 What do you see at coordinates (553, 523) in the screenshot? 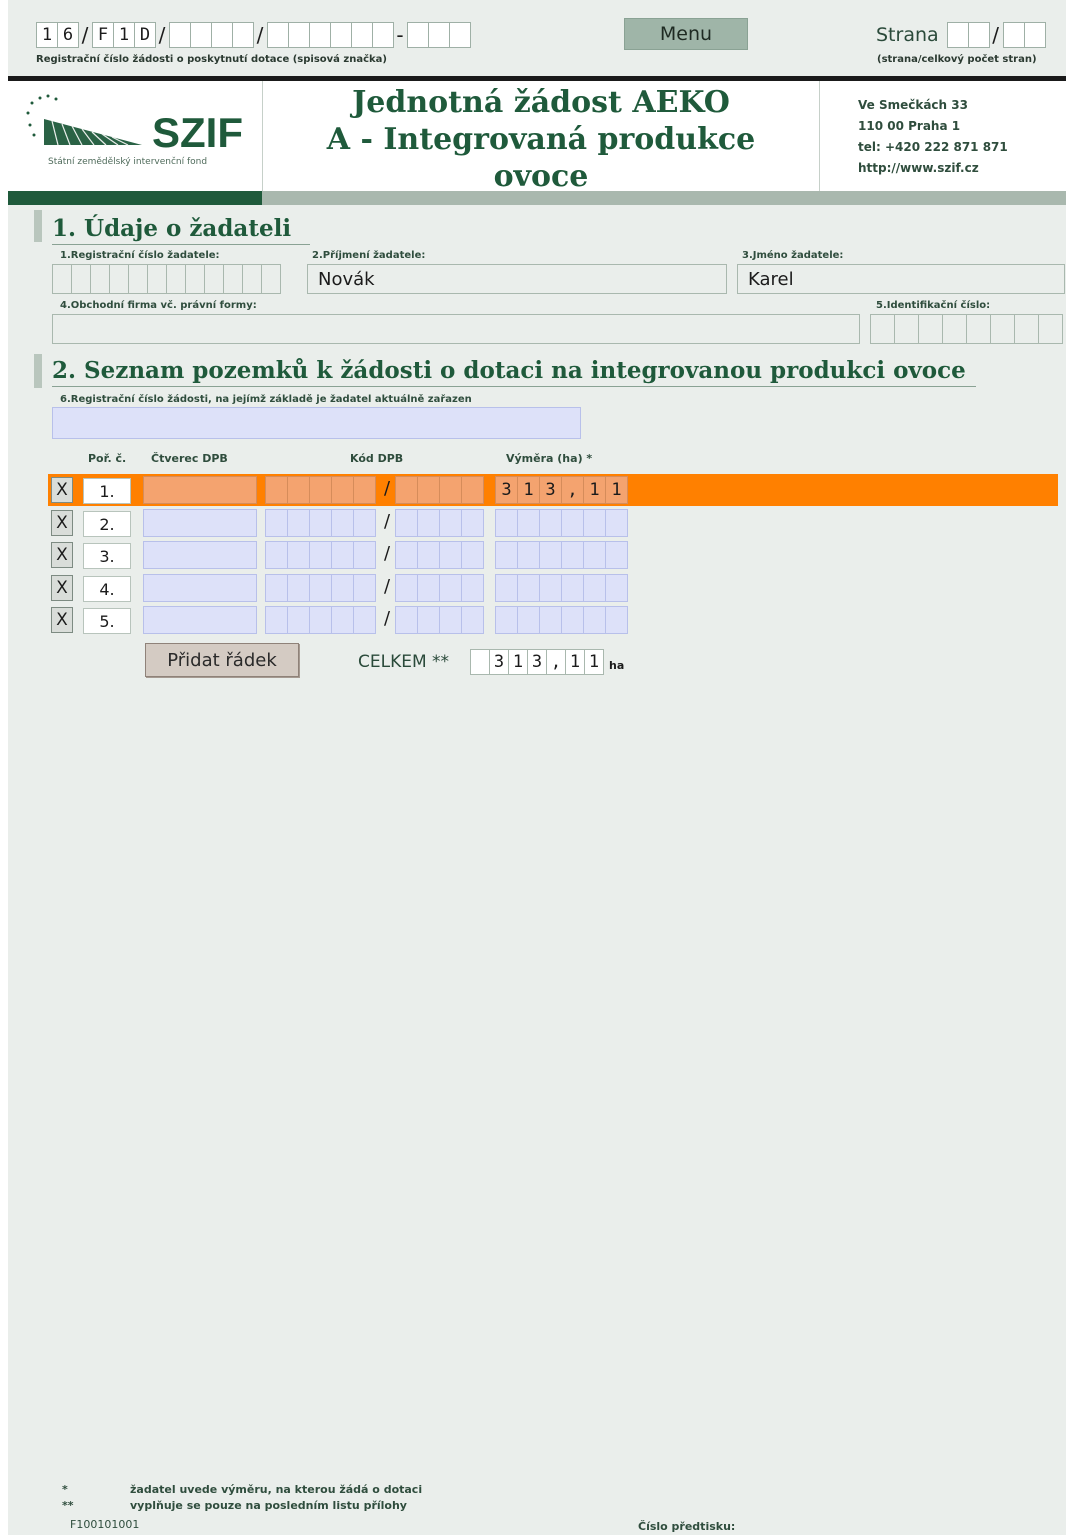
I see `table-row: X 2. /` at bounding box center [553, 523].